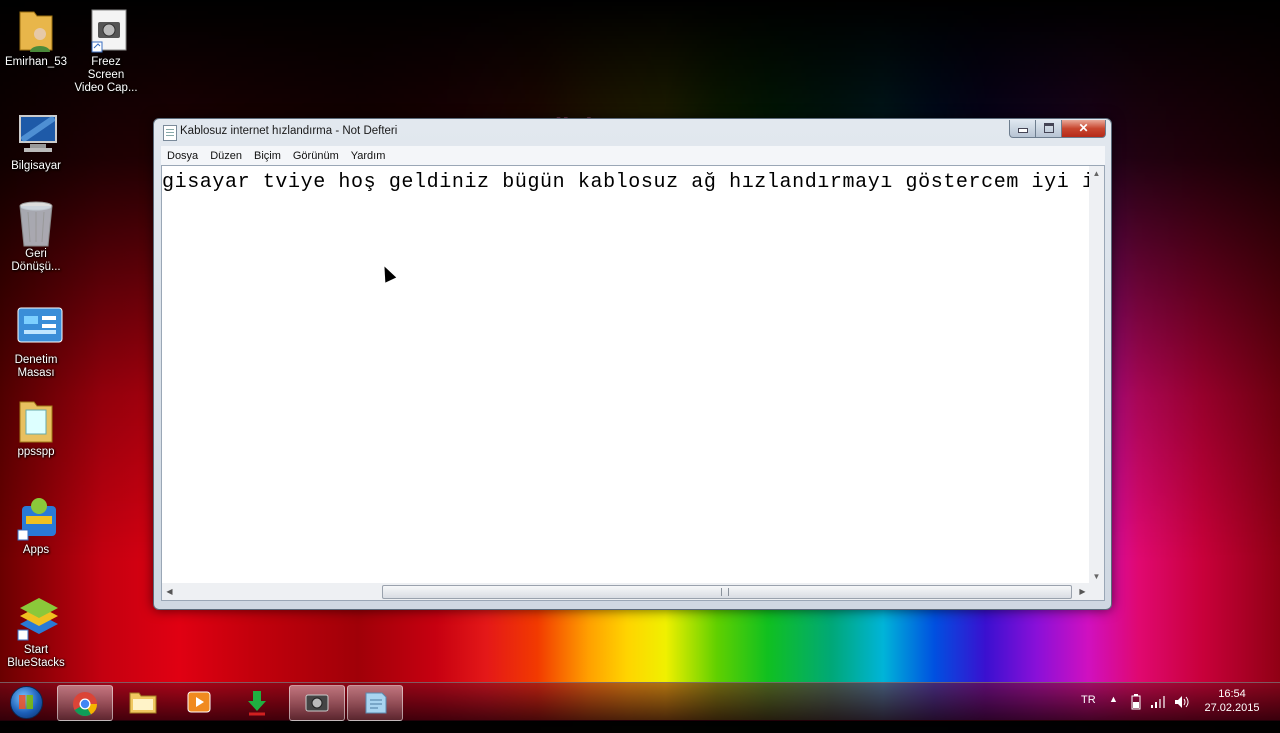 This screenshot has height=733, width=1280. What do you see at coordinates (1088, 713) in the screenshot?
I see `language-indicator: TR` at bounding box center [1088, 713].